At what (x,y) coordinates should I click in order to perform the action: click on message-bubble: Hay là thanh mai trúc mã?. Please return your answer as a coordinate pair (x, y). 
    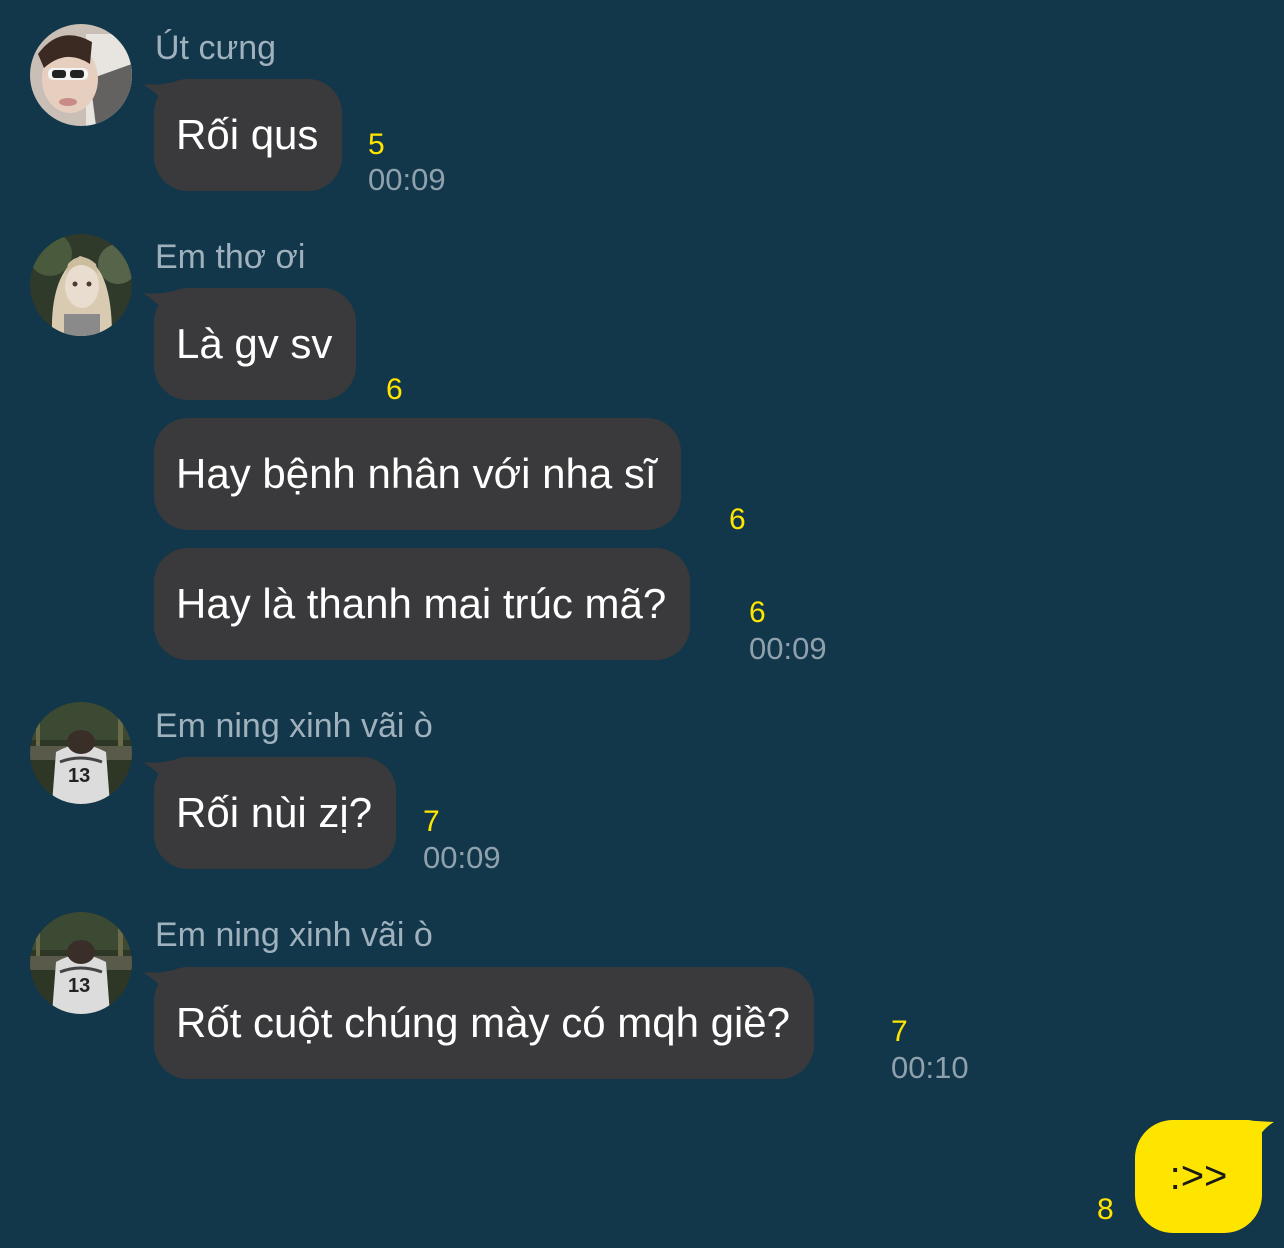
    Looking at the image, I should click on (422, 604).